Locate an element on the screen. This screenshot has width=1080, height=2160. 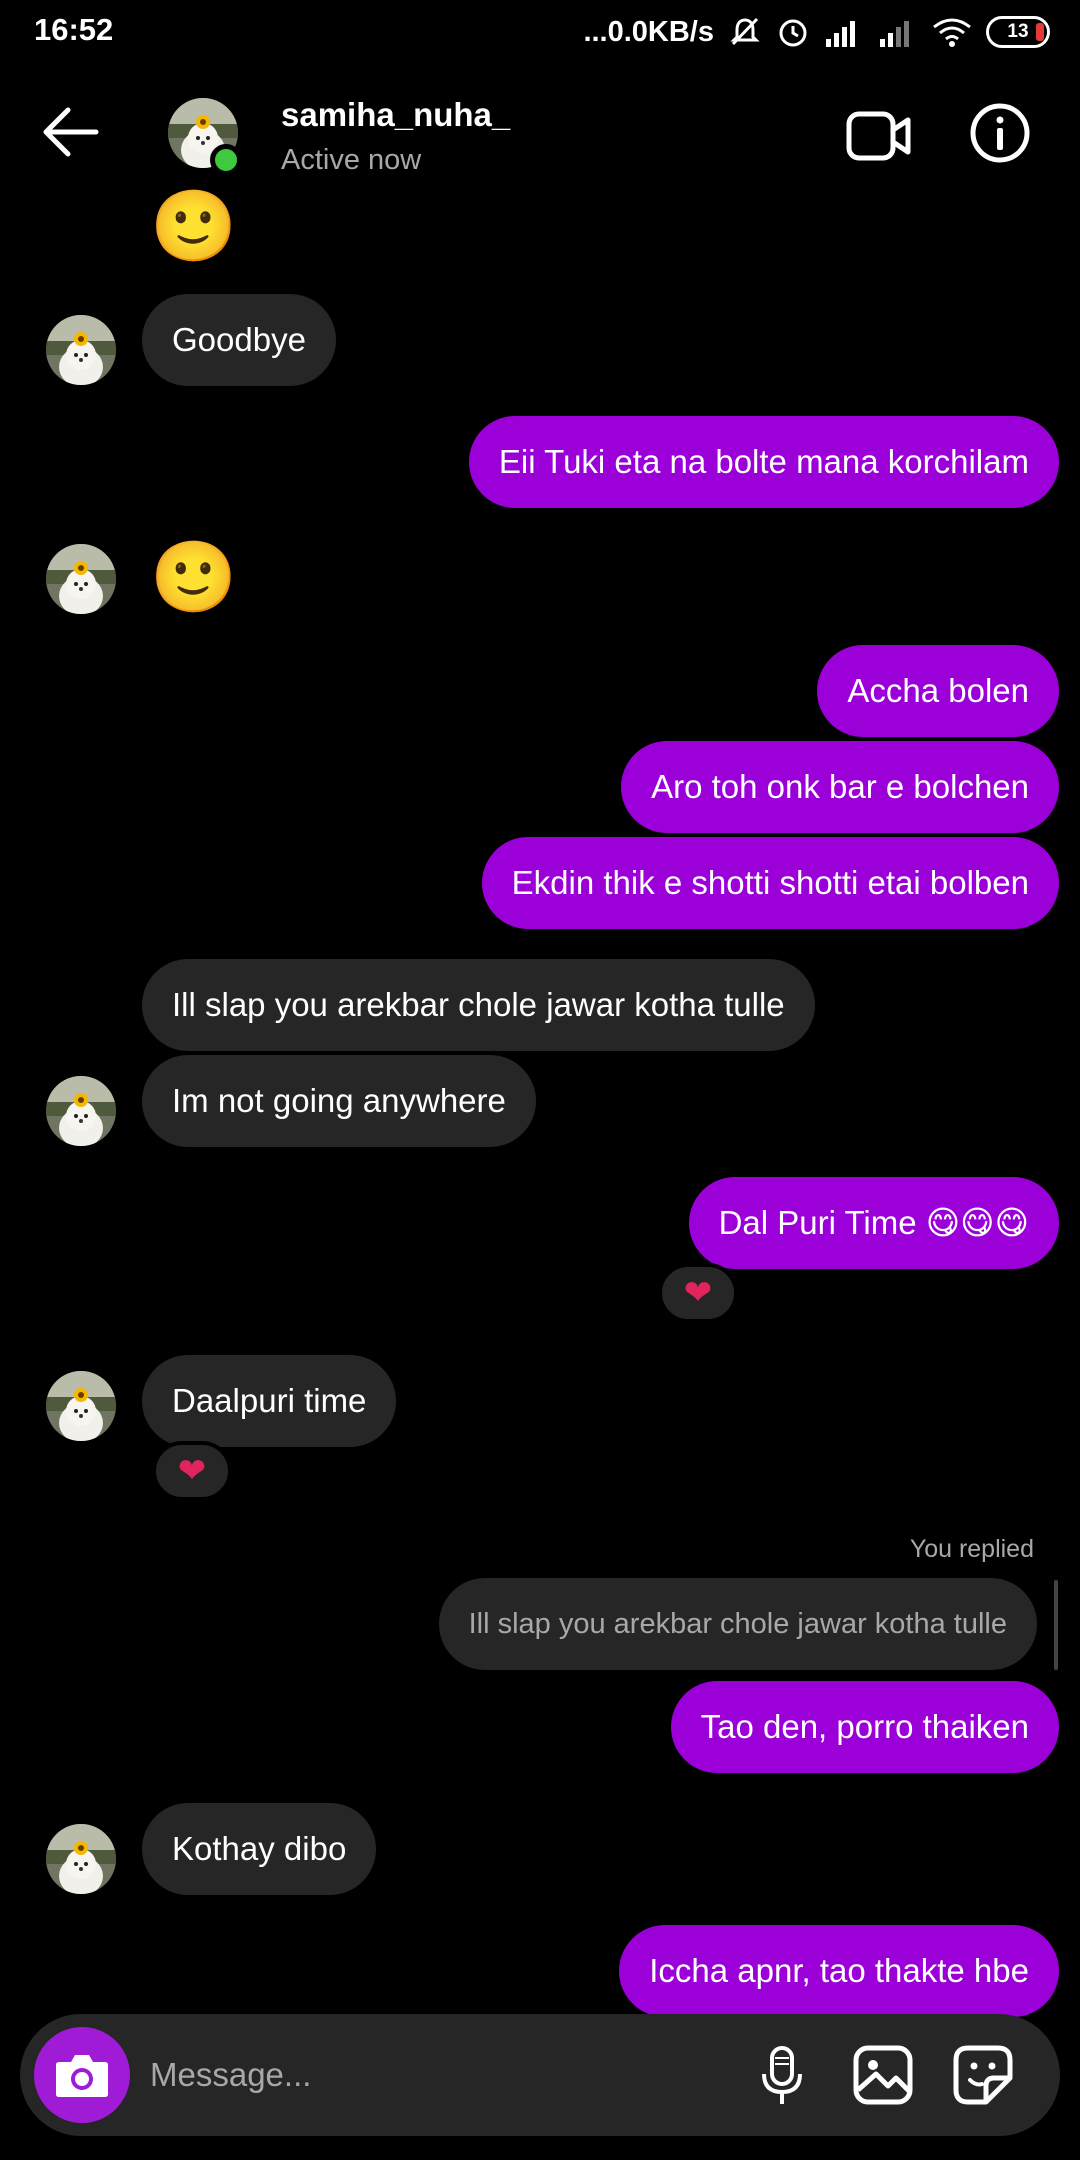
message-bubble-outgoing: Accha bolen is located at coordinates (938, 691).